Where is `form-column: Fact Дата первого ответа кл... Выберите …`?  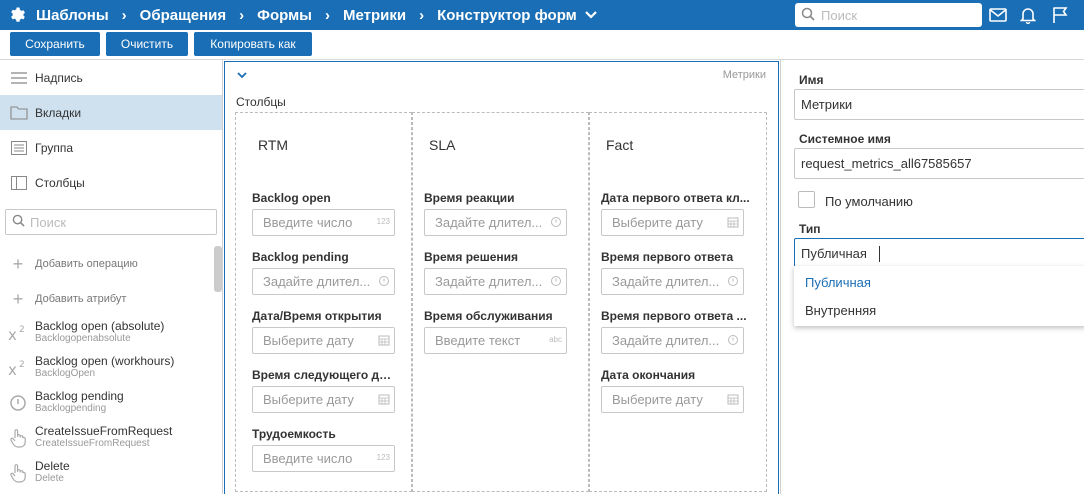
form-column: Fact Дата первого ответа кл... Выберите … is located at coordinates (678, 302).